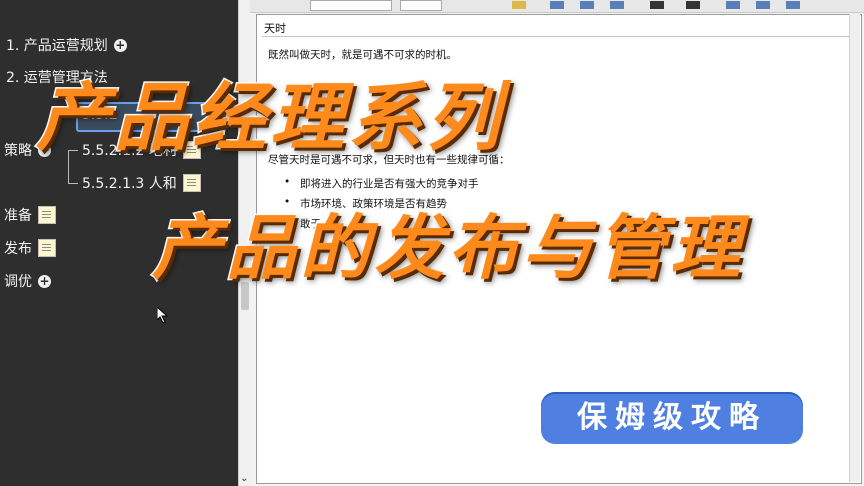 This screenshot has width=864, height=486. What do you see at coordinates (244, 478) in the screenshot?
I see `scroll-down-arrow-icon: ⌄` at bounding box center [244, 478].